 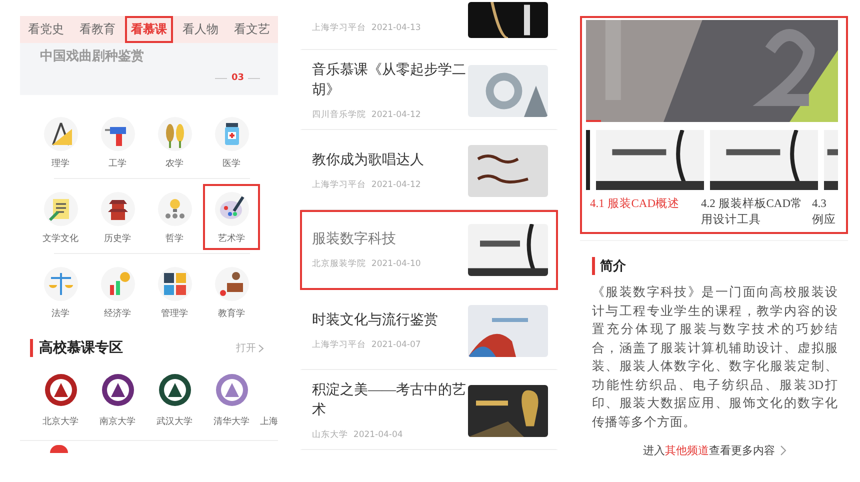 What do you see at coordinates (117, 134) in the screenshot?
I see `drill-icon` at bounding box center [117, 134].